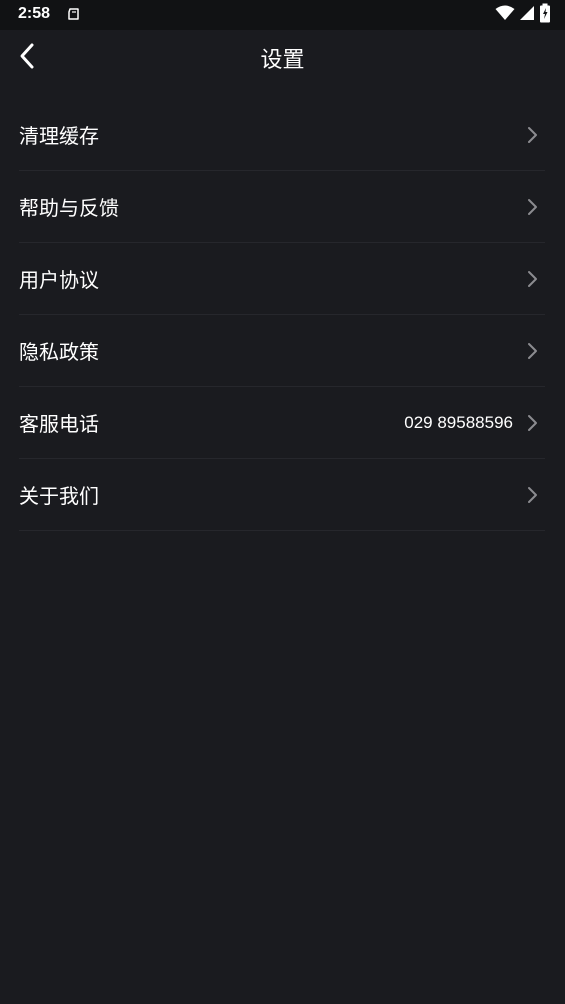 The image size is (565, 1004). What do you see at coordinates (282, 279) in the screenshot?
I see `settings-item-user-agreement: 用户协议` at bounding box center [282, 279].